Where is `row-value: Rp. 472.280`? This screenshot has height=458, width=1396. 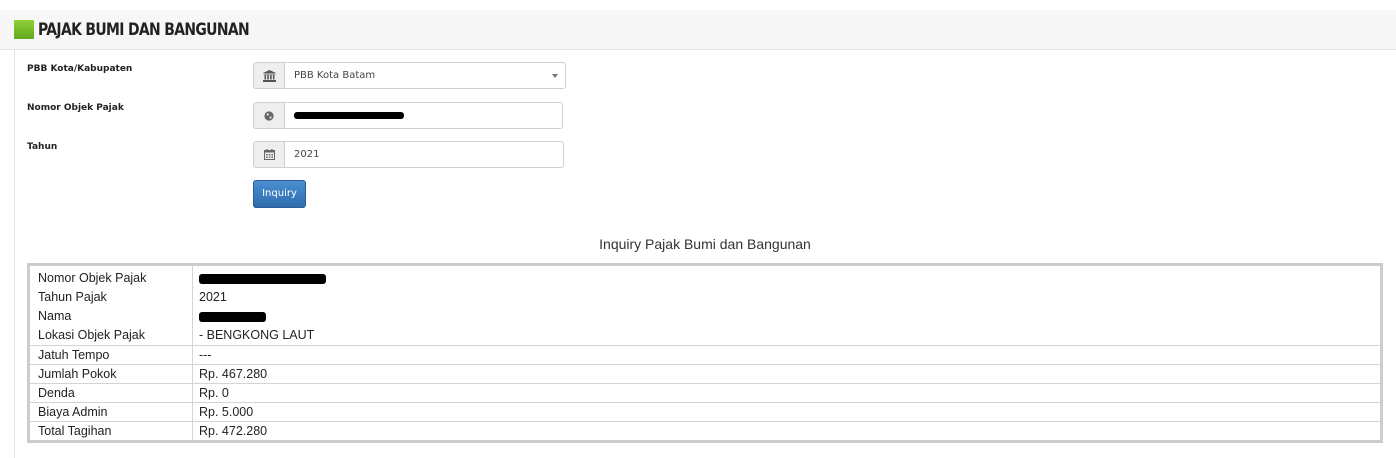 row-value: Rp. 472.280 is located at coordinates (233, 431).